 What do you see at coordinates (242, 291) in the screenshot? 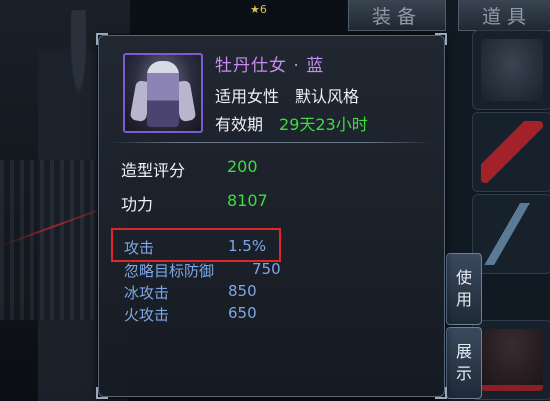
I see `attr-value: 850` at bounding box center [242, 291].